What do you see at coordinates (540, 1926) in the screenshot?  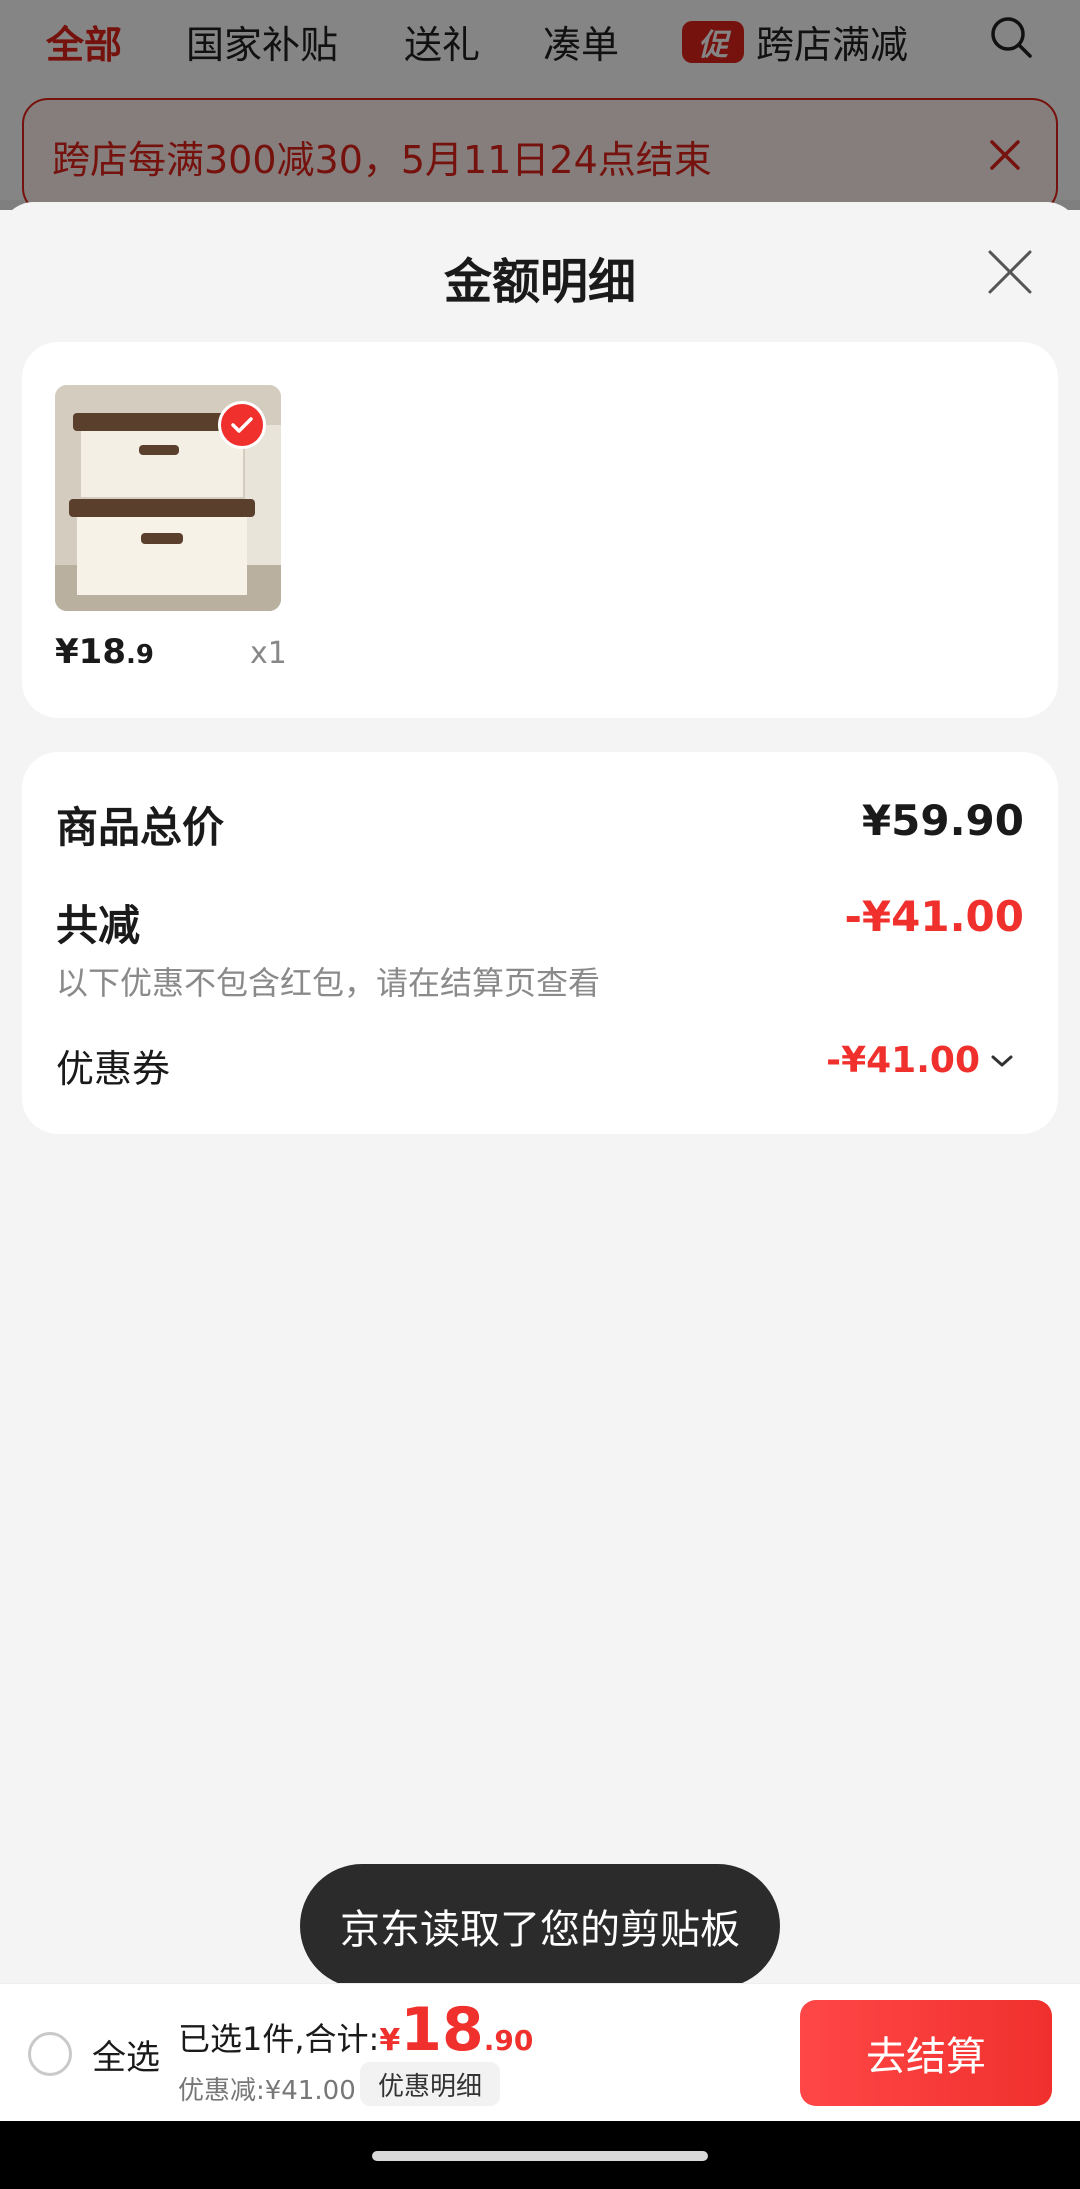 I see `clipboard-toast: 京东读取了您的剪贴板` at bounding box center [540, 1926].